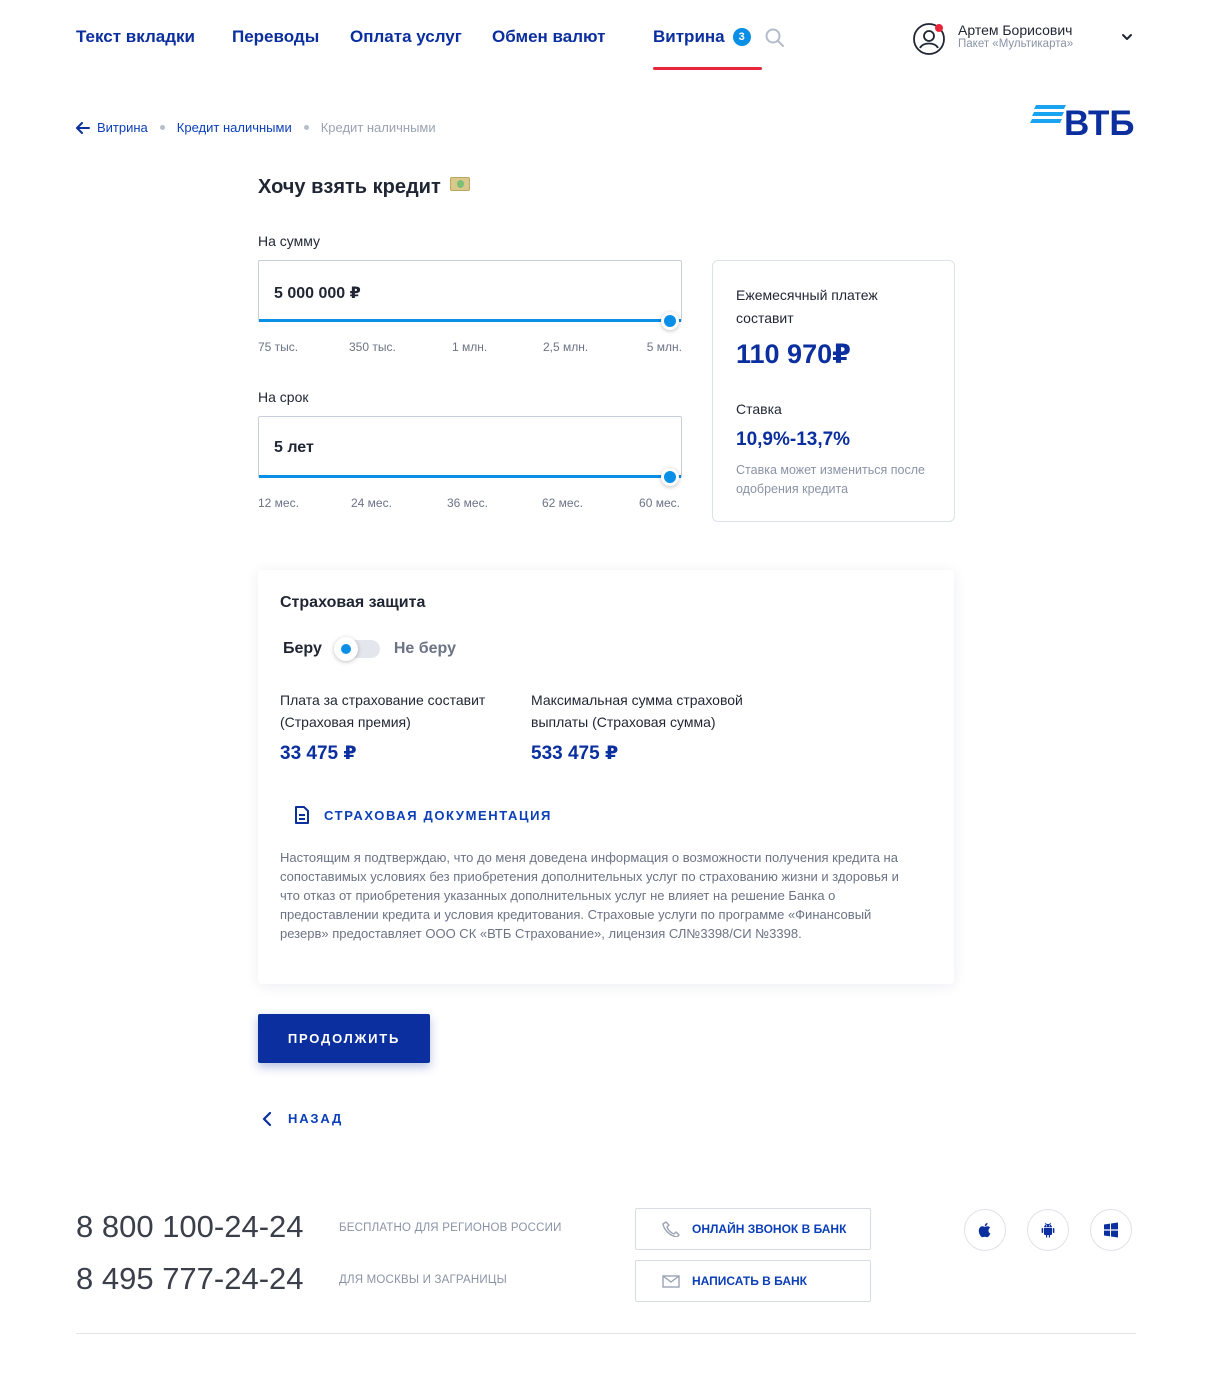  I want to click on tab-badge: 3, so click(741, 37).